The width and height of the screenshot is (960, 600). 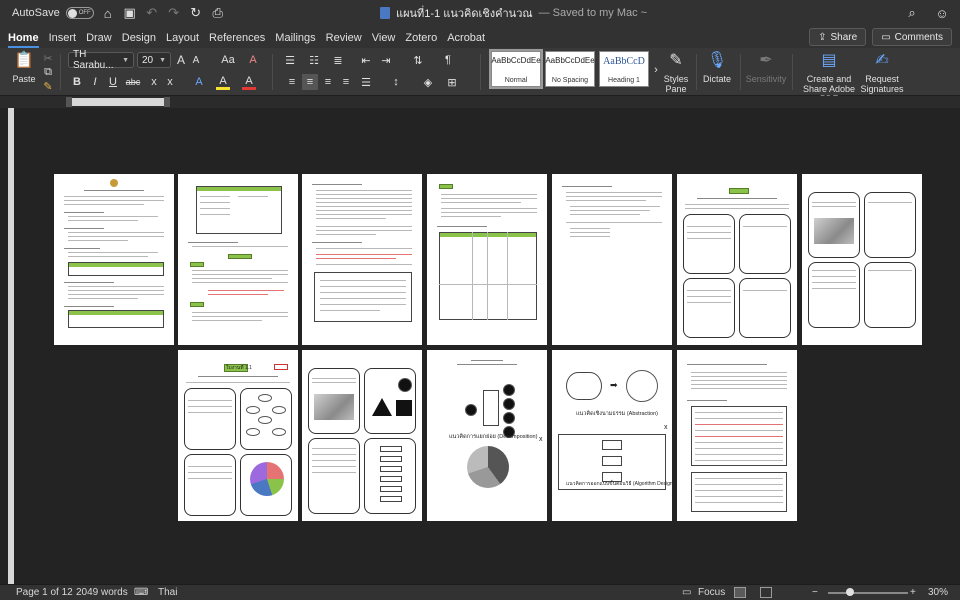 What do you see at coordinates (196, 60) in the screenshot?
I see `shrink-font-button: A` at bounding box center [196, 60].